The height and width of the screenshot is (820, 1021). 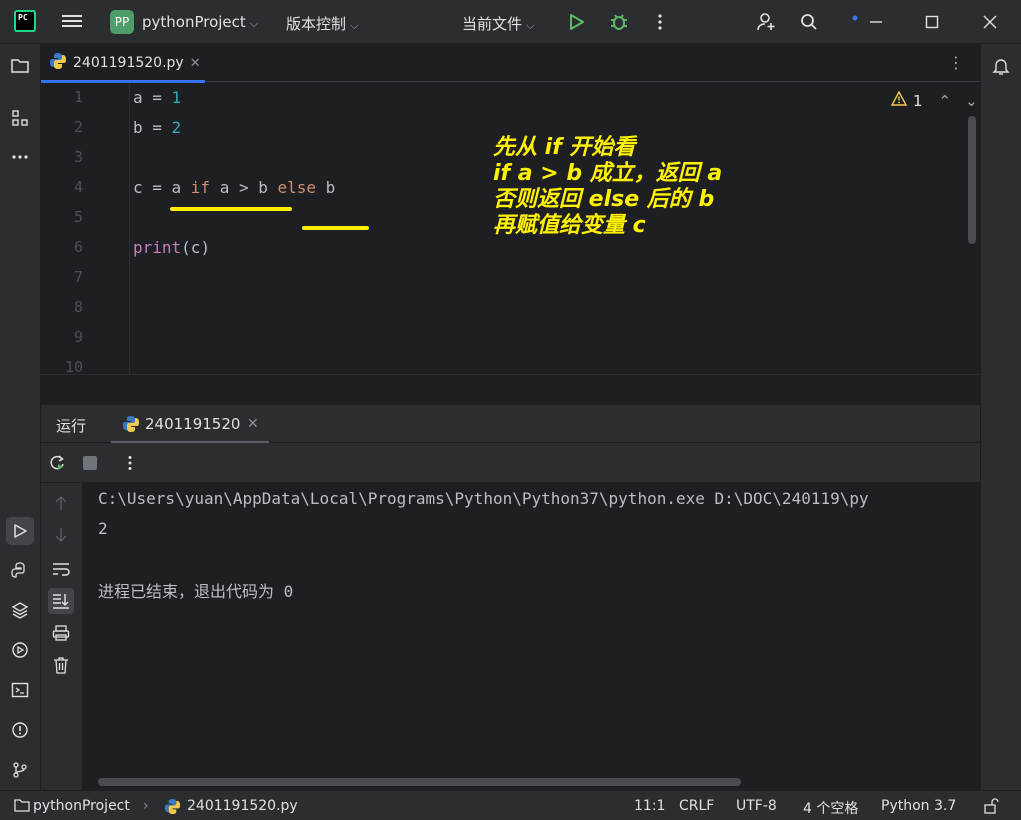 I want to click on minimize-icon, so click(x=876, y=22).